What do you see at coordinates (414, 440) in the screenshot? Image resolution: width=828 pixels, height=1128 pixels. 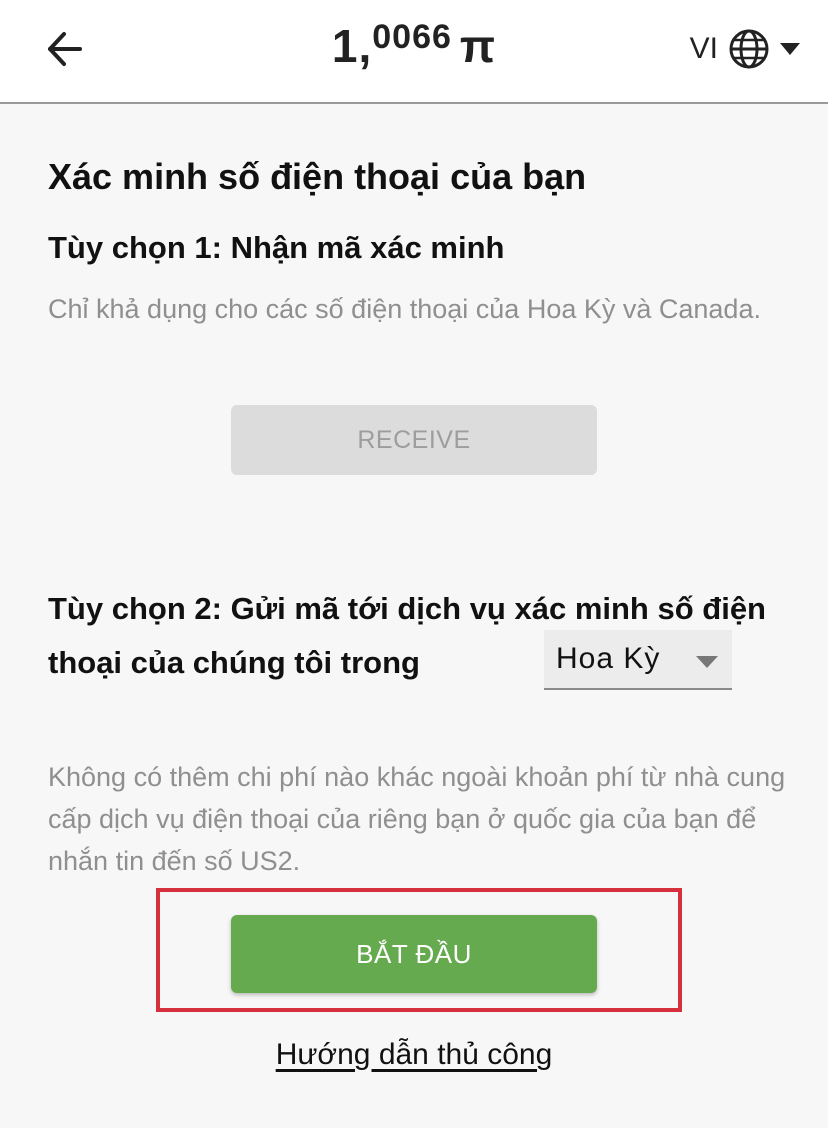 I see `receive-button: RECEIVE` at bounding box center [414, 440].